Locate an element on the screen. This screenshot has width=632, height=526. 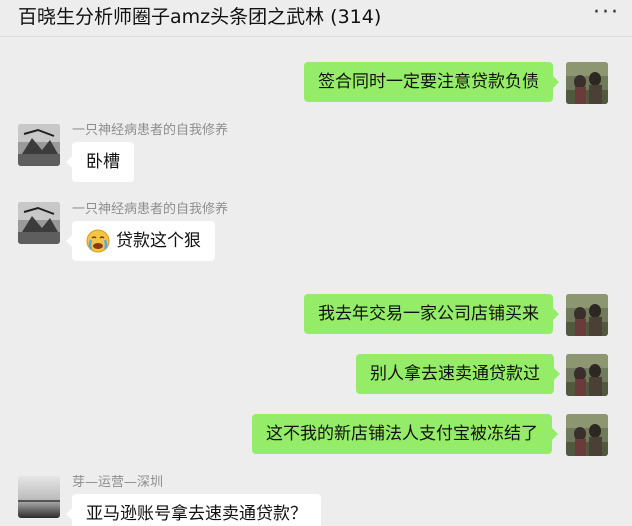
message-text: 贷款这个狠 is located at coordinates (158, 241).